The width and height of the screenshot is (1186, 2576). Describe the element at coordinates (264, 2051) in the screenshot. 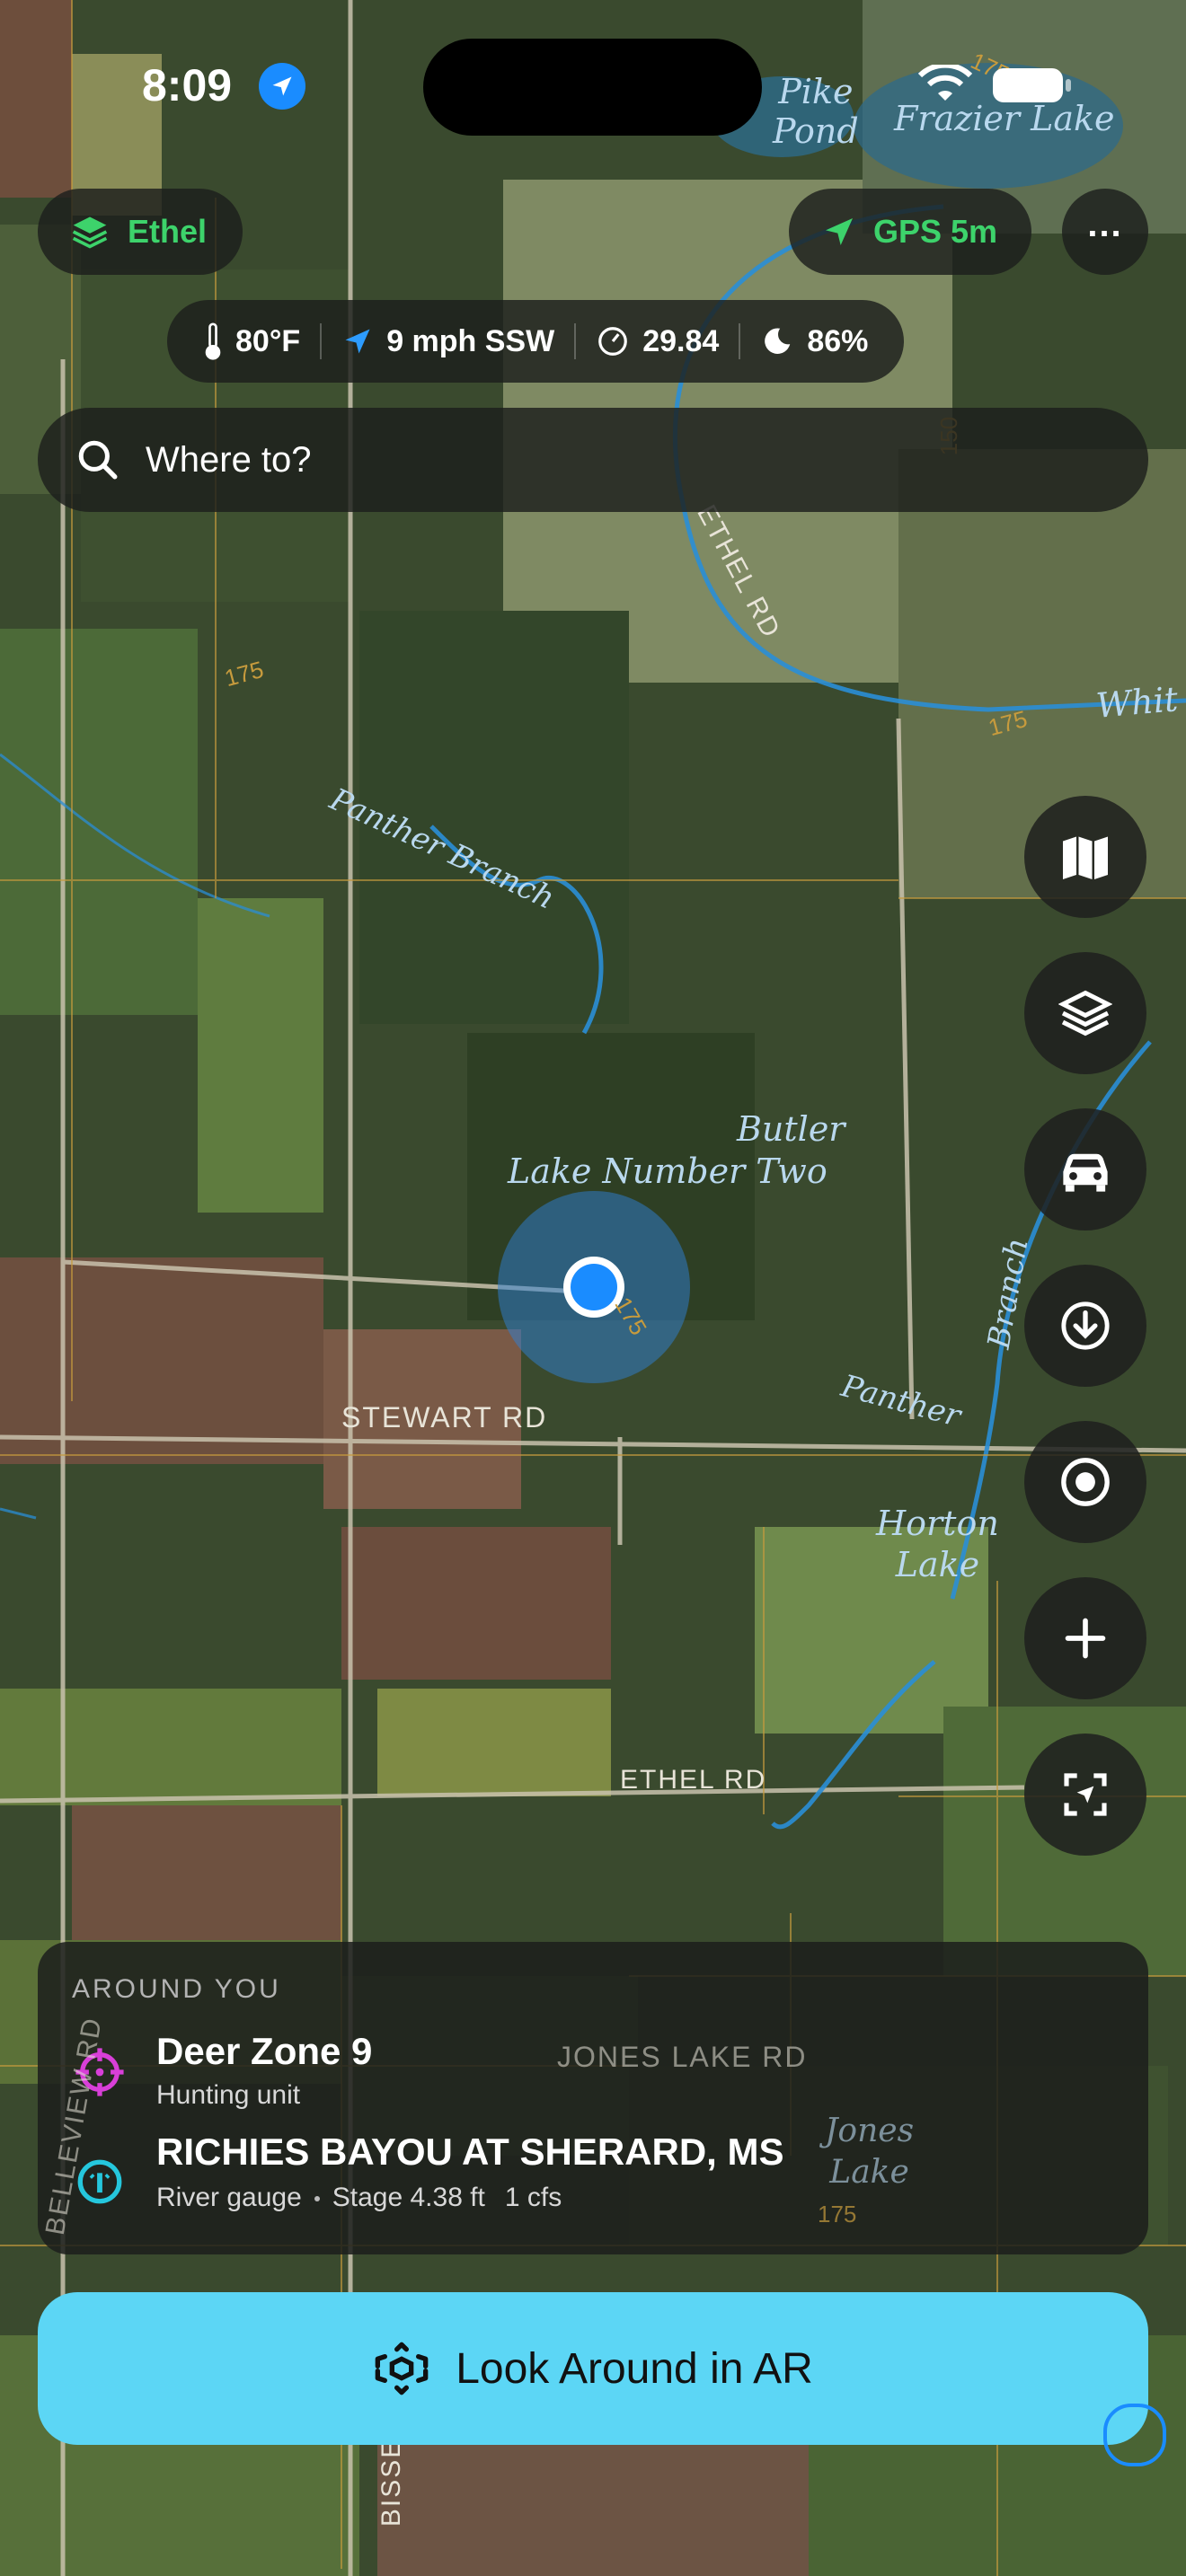

I see `around-you-title: Deer Zone 9` at that location.